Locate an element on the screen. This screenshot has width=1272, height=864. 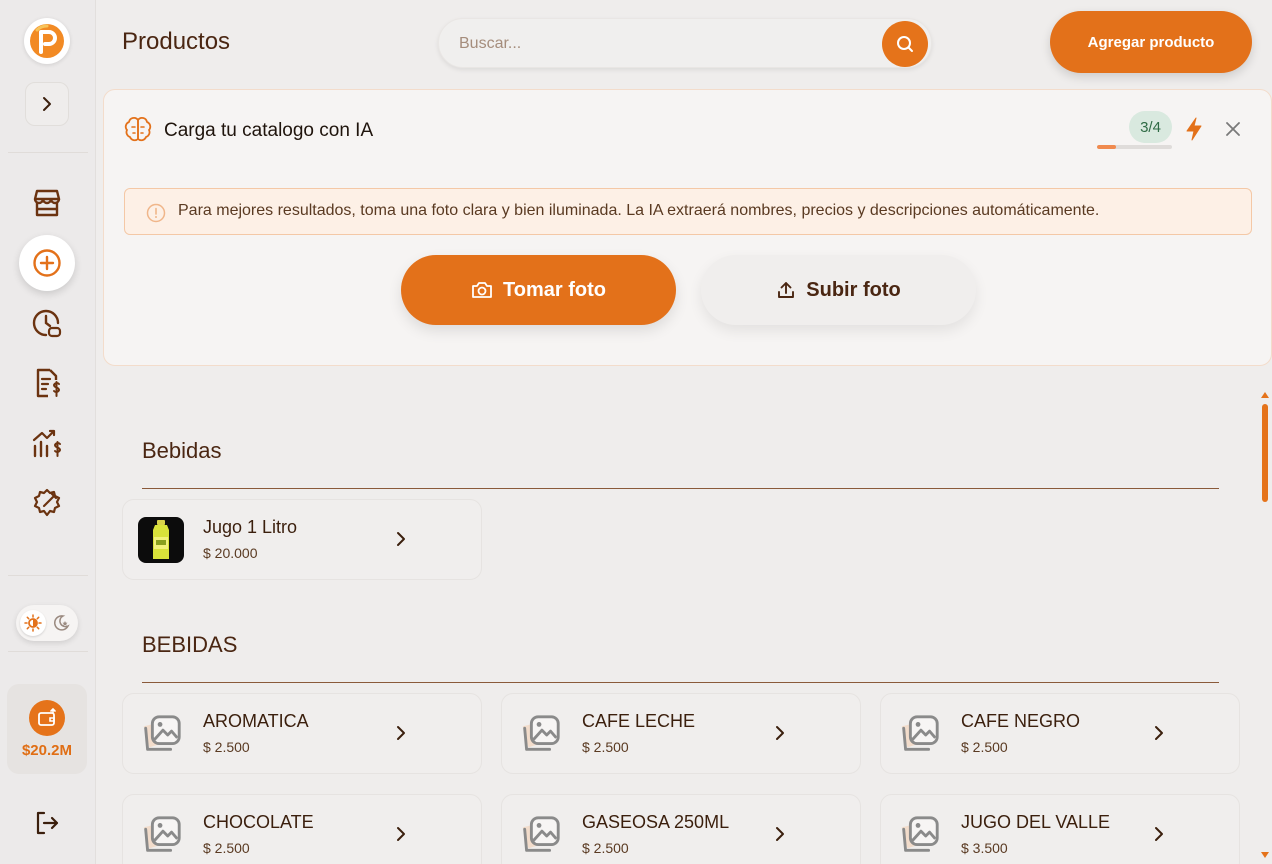
scrollbar-thumb is located at coordinates (1265, 453).